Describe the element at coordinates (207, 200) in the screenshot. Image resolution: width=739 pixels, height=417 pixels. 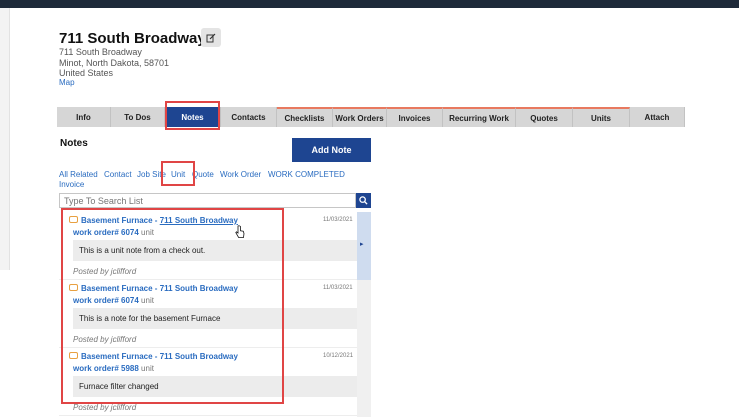
I see `notes-search-input` at that location.